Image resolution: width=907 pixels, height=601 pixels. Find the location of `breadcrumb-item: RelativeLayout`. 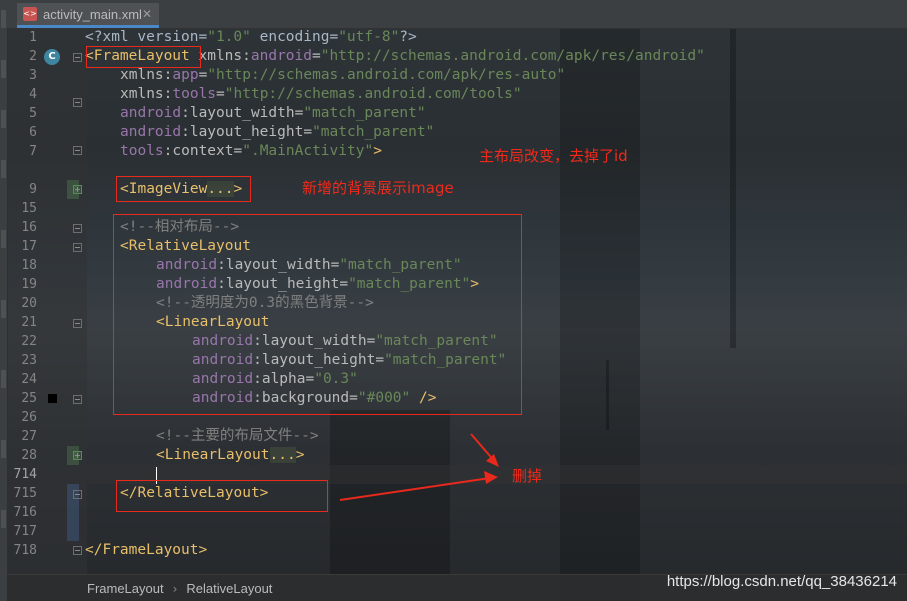

breadcrumb-item: RelativeLayout is located at coordinates (229, 588).